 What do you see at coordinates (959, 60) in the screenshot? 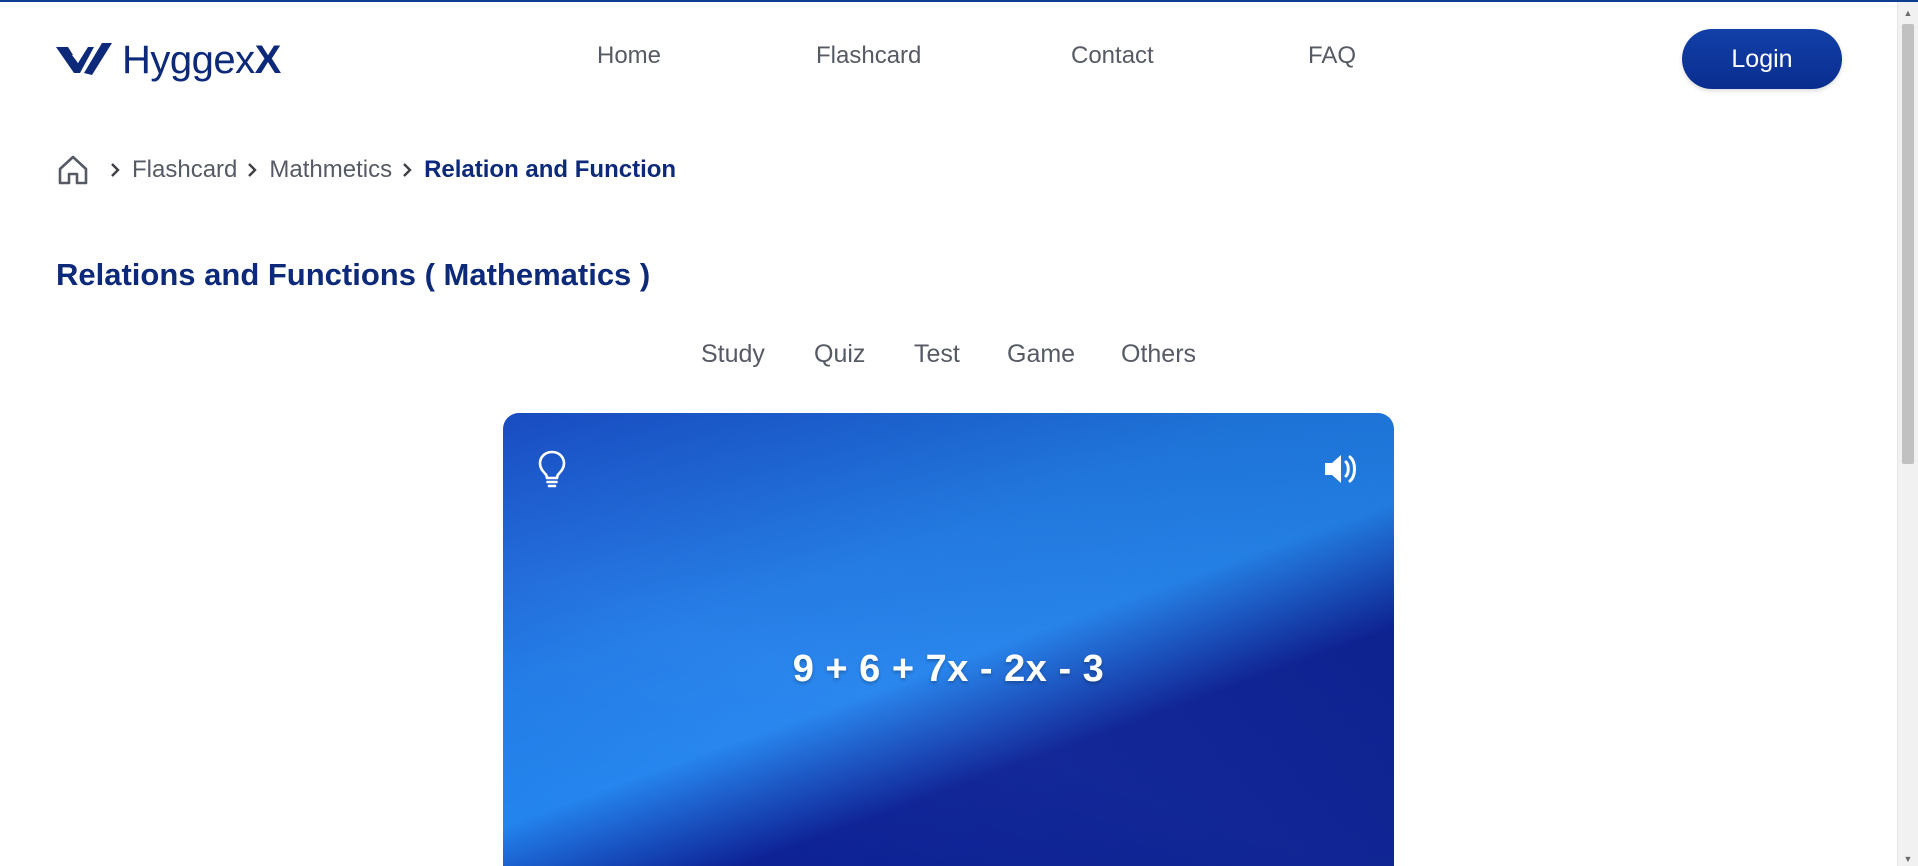
I see `main-nav: Home Flashcard Contact FAQ` at bounding box center [959, 60].